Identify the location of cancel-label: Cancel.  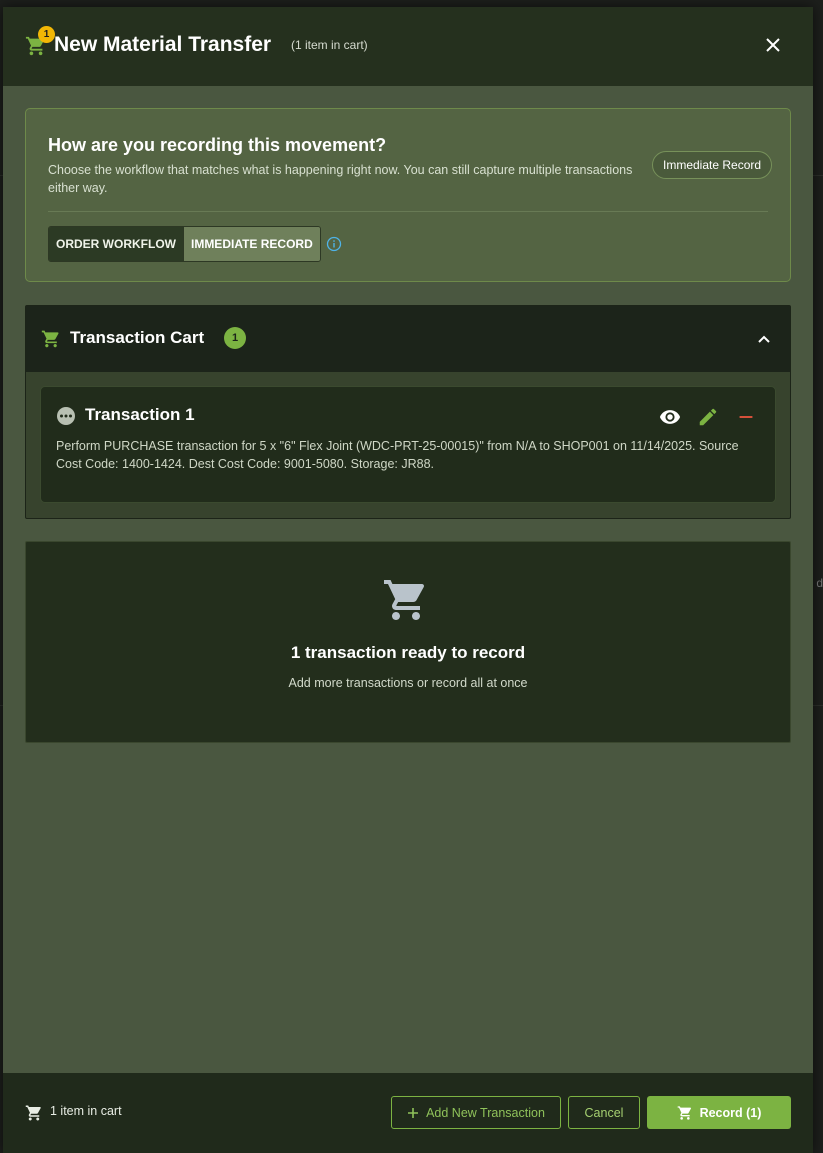
(604, 1112).